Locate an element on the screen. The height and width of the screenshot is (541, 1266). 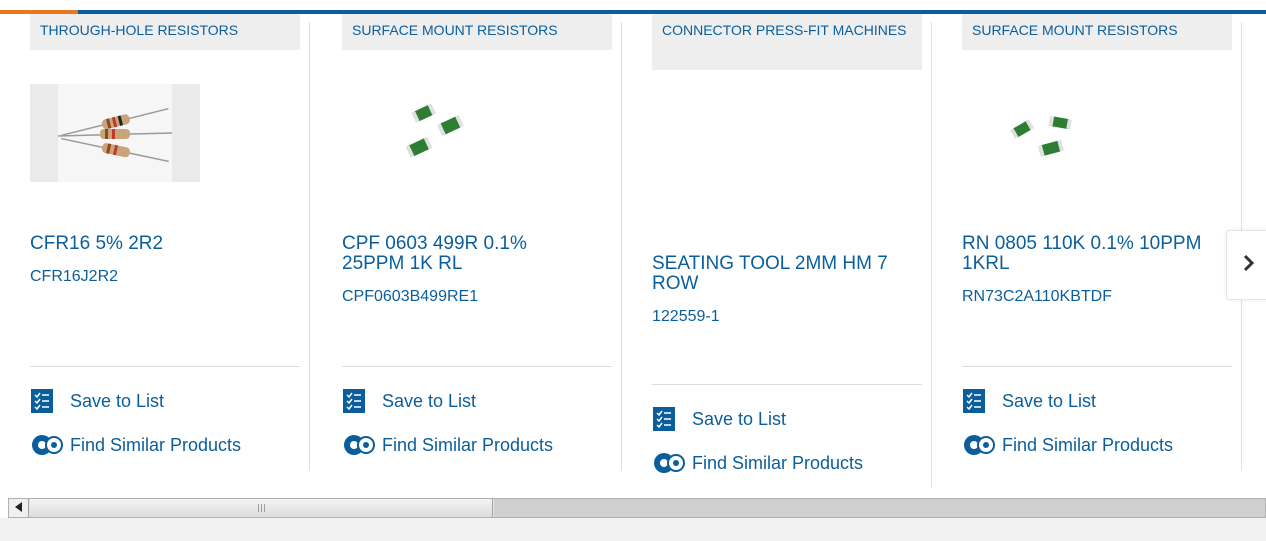
product-category: THROUGH-HOLE RESISTORS is located at coordinates (165, 32).